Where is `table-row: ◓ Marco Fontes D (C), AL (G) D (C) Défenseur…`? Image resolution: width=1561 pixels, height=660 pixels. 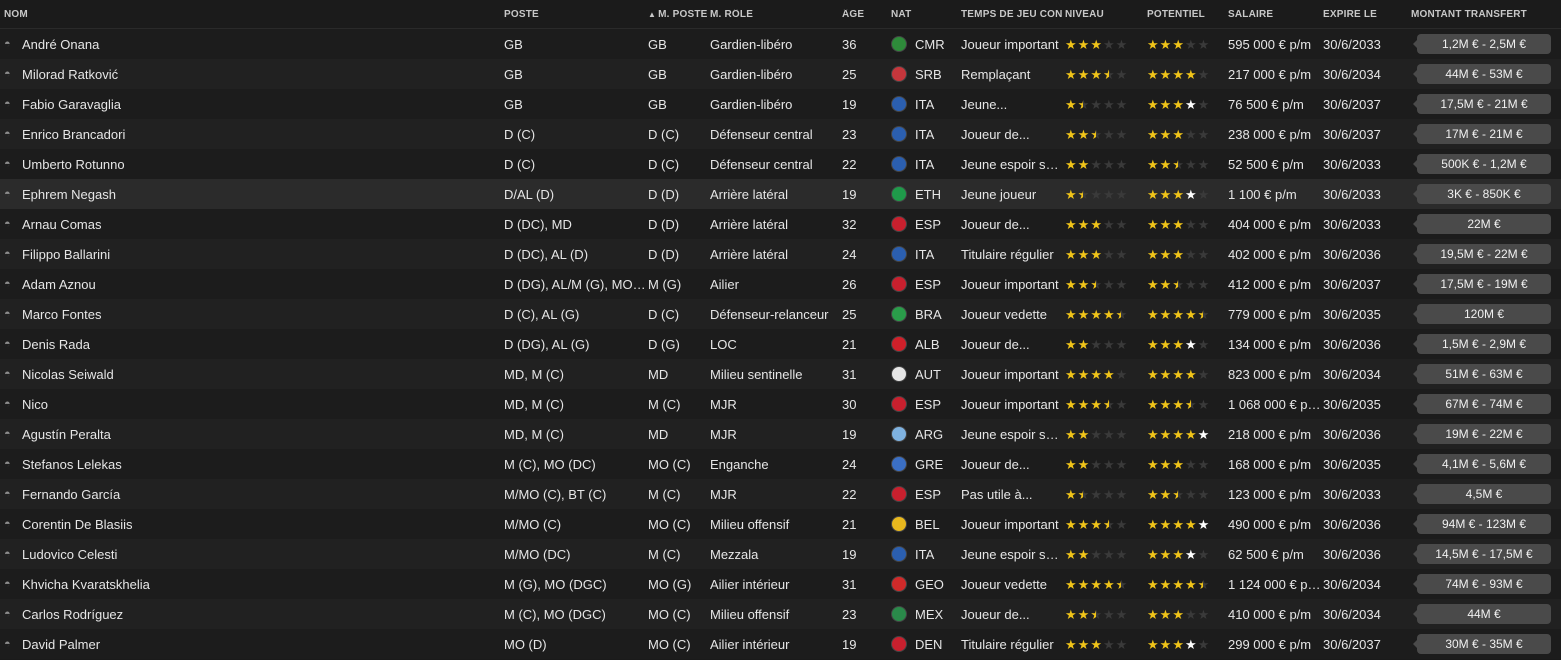 table-row: ◓ Marco Fontes D (C), AL (G) D (C) Défenseur… is located at coordinates (780, 314).